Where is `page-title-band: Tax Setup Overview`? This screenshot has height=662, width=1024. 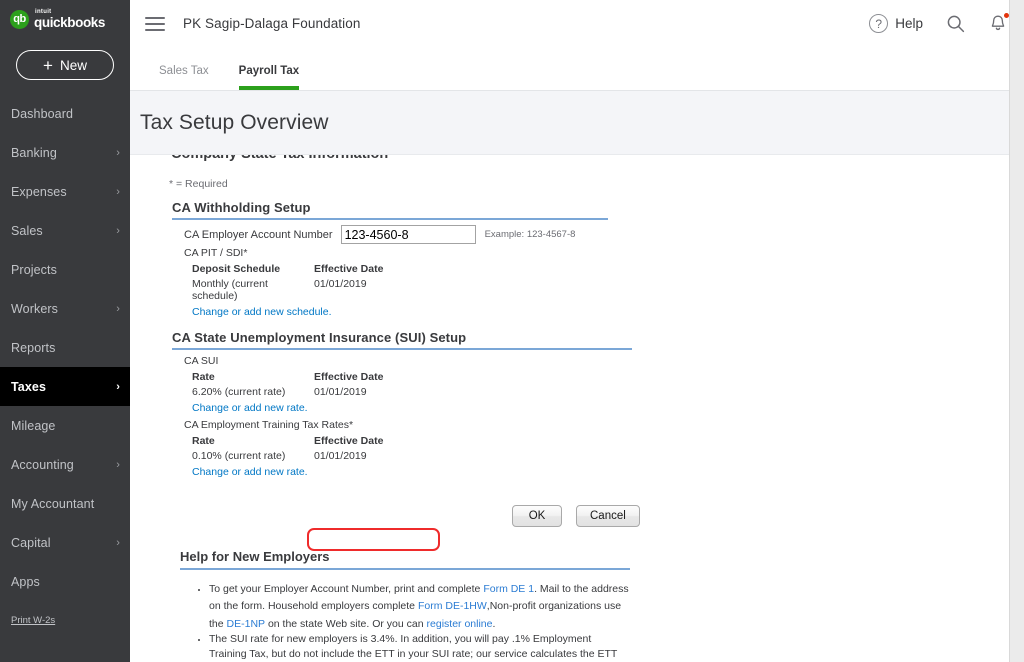 page-title-band: Tax Setup Overview is located at coordinates (577, 122).